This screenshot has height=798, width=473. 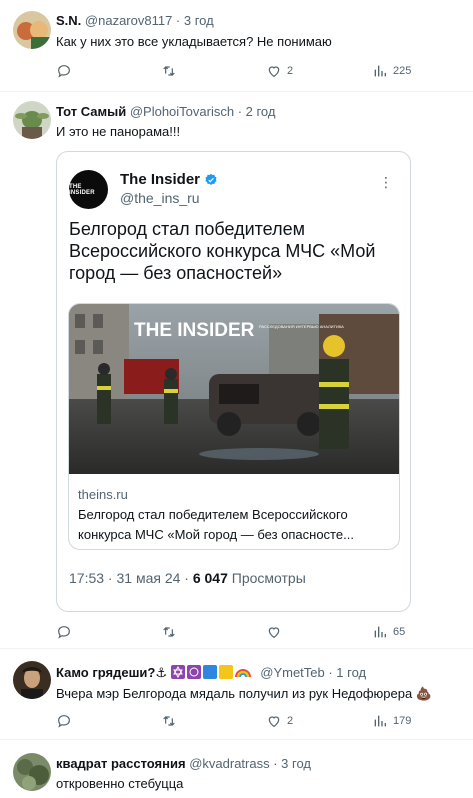 What do you see at coordinates (266, 578) in the screenshot?
I see `quoted-views-label: Просмотры` at bounding box center [266, 578].